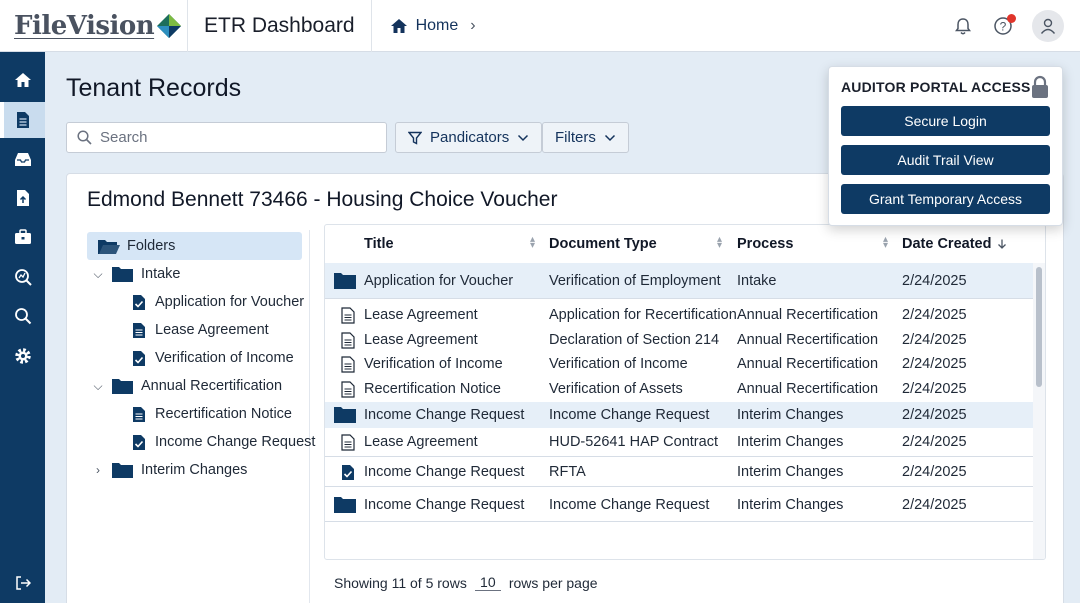 This screenshot has width=1080, height=603. What do you see at coordinates (634, 340) in the screenshot?
I see `cell-document-type: Declaration of Section 214` at bounding box center [634, 340].